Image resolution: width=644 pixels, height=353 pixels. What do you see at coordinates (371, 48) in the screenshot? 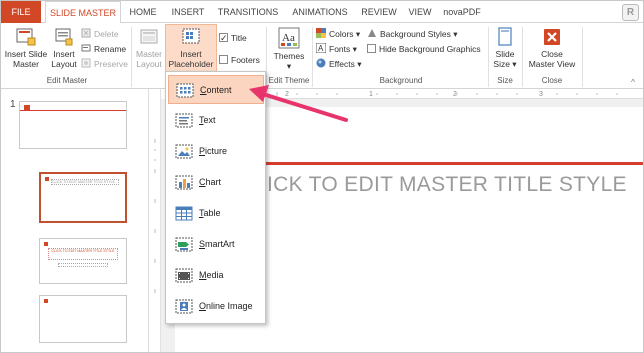
I see `hide-background-graphics-box` at bounding box center [371, 48].